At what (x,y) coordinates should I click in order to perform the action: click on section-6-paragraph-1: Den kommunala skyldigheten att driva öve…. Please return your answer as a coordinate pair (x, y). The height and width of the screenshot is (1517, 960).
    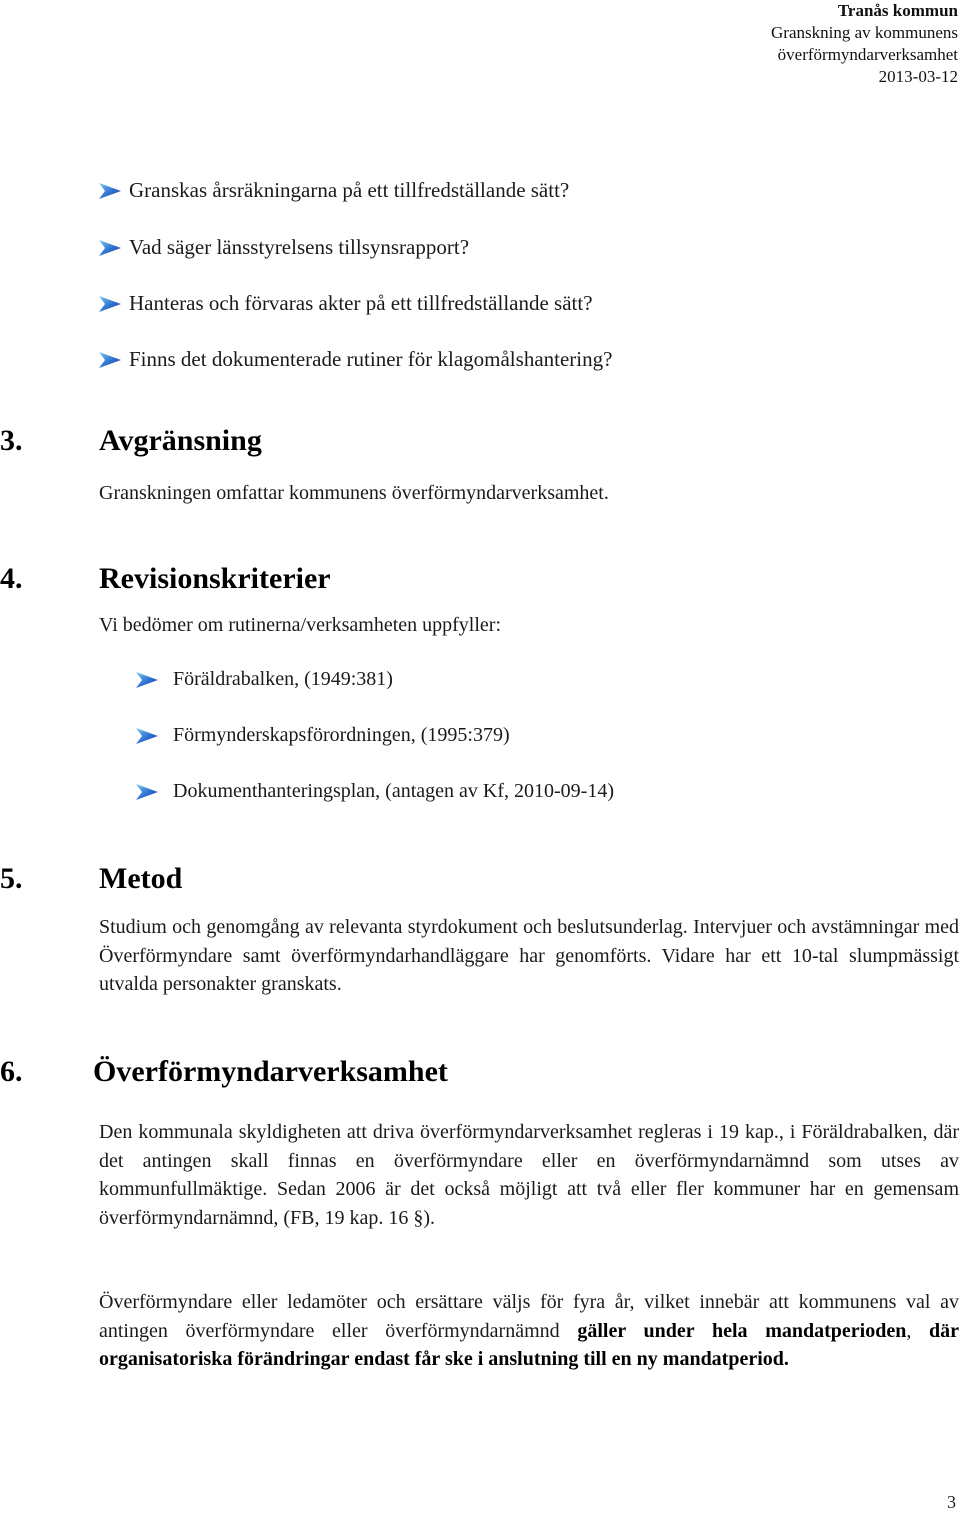
    Looking at the image, I should click on (529, 1175).